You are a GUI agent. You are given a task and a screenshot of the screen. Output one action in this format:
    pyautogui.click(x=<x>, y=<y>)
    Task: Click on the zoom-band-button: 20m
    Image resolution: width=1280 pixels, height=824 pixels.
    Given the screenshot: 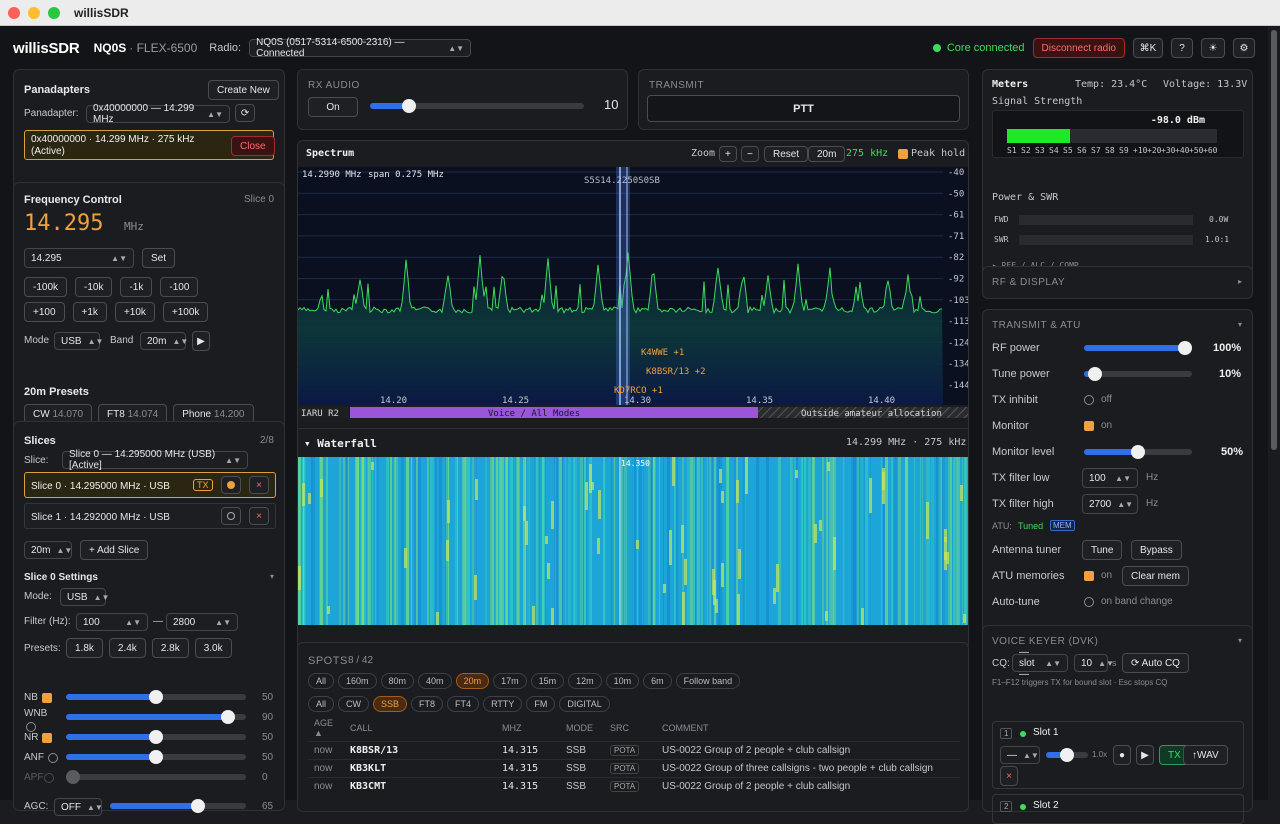 What is the action you would take?
    pyautogui.click(x=827, y=154)
    